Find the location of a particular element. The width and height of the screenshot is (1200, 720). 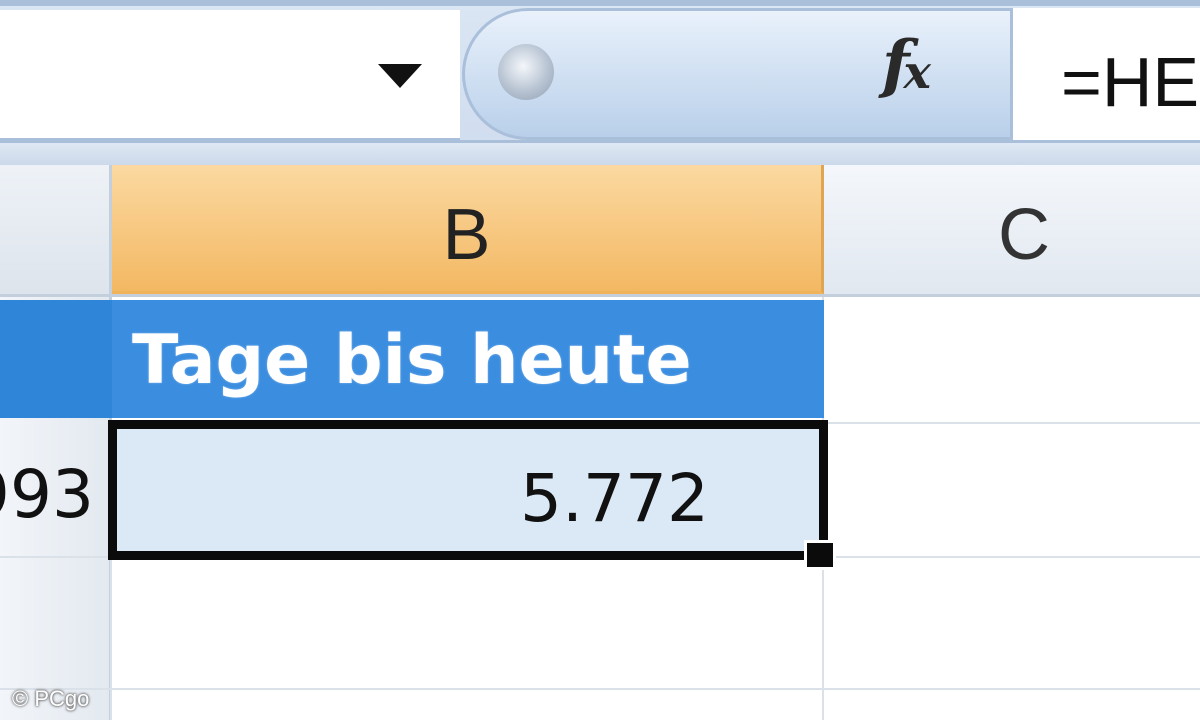

watermark: © PCgo is located at coordinates (51, 698).